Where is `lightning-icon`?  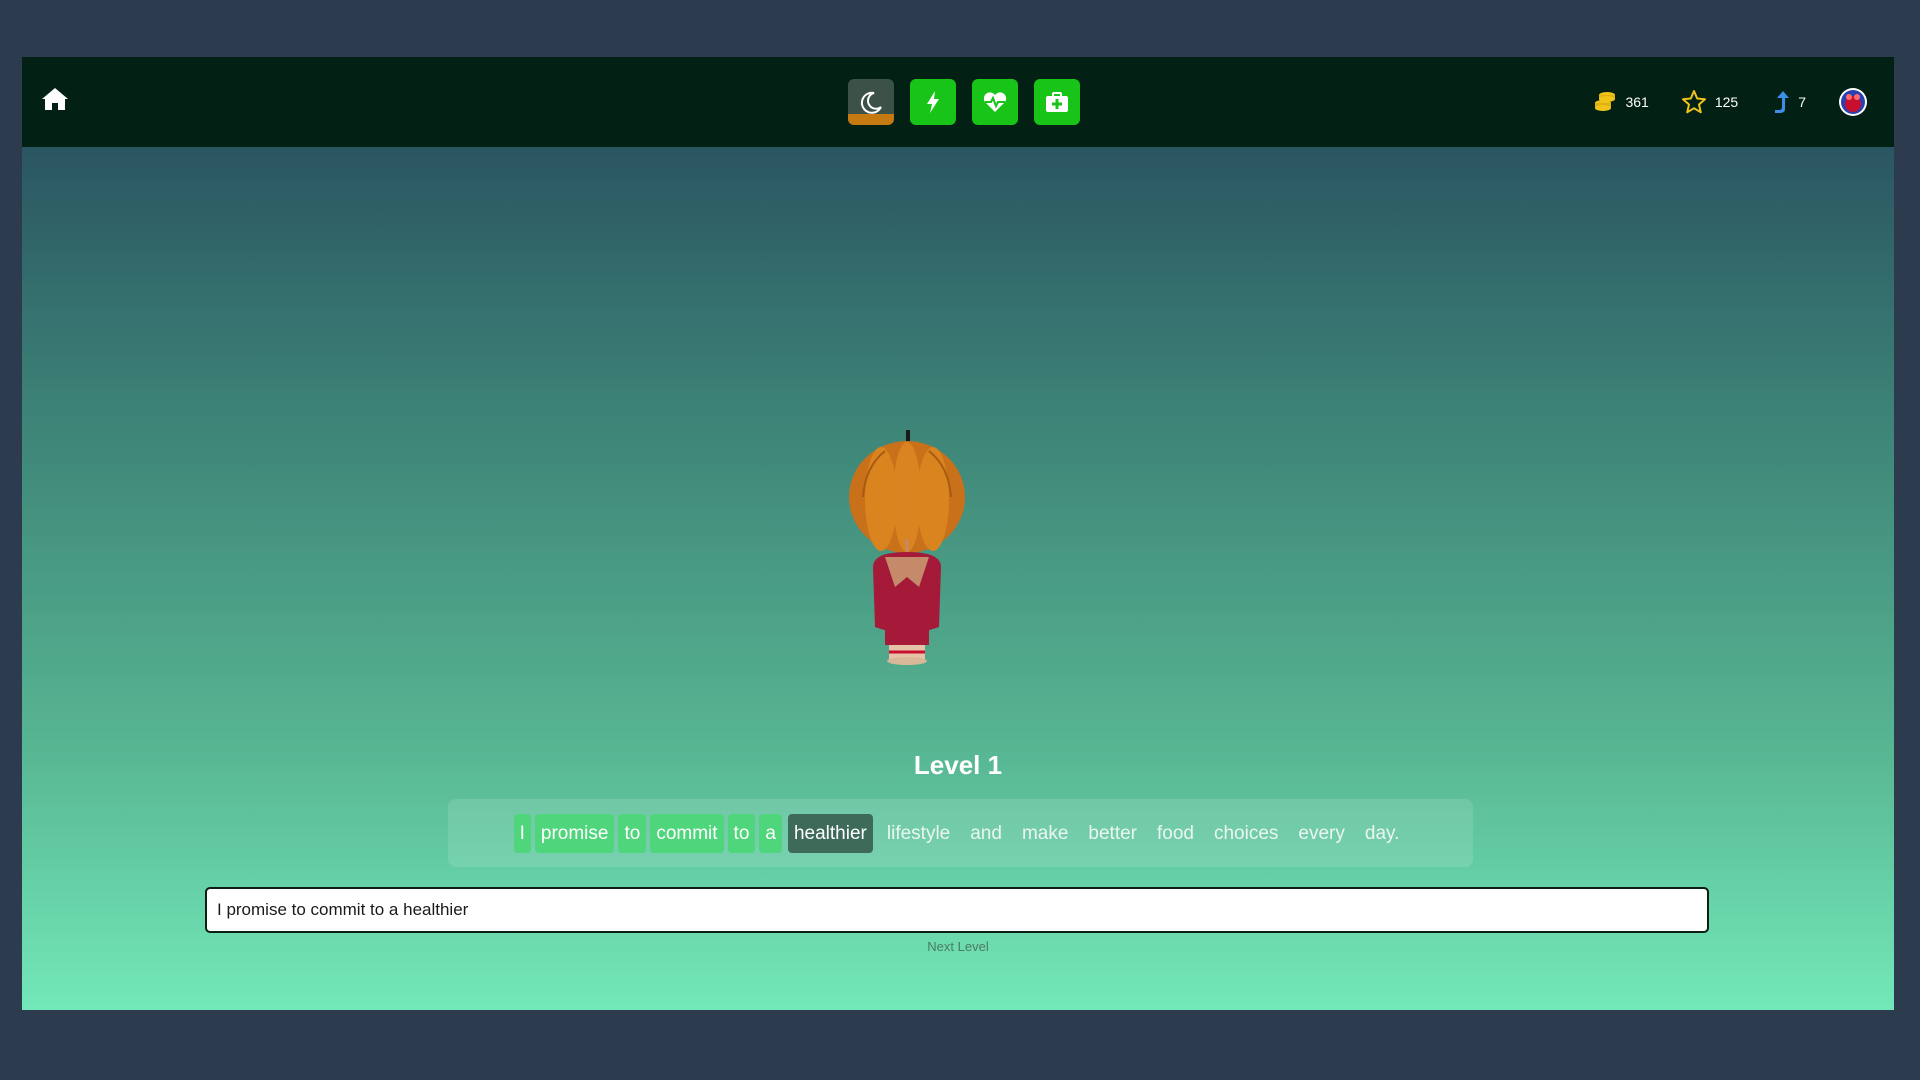 lightning-icon is located at coordinates (933, 102).